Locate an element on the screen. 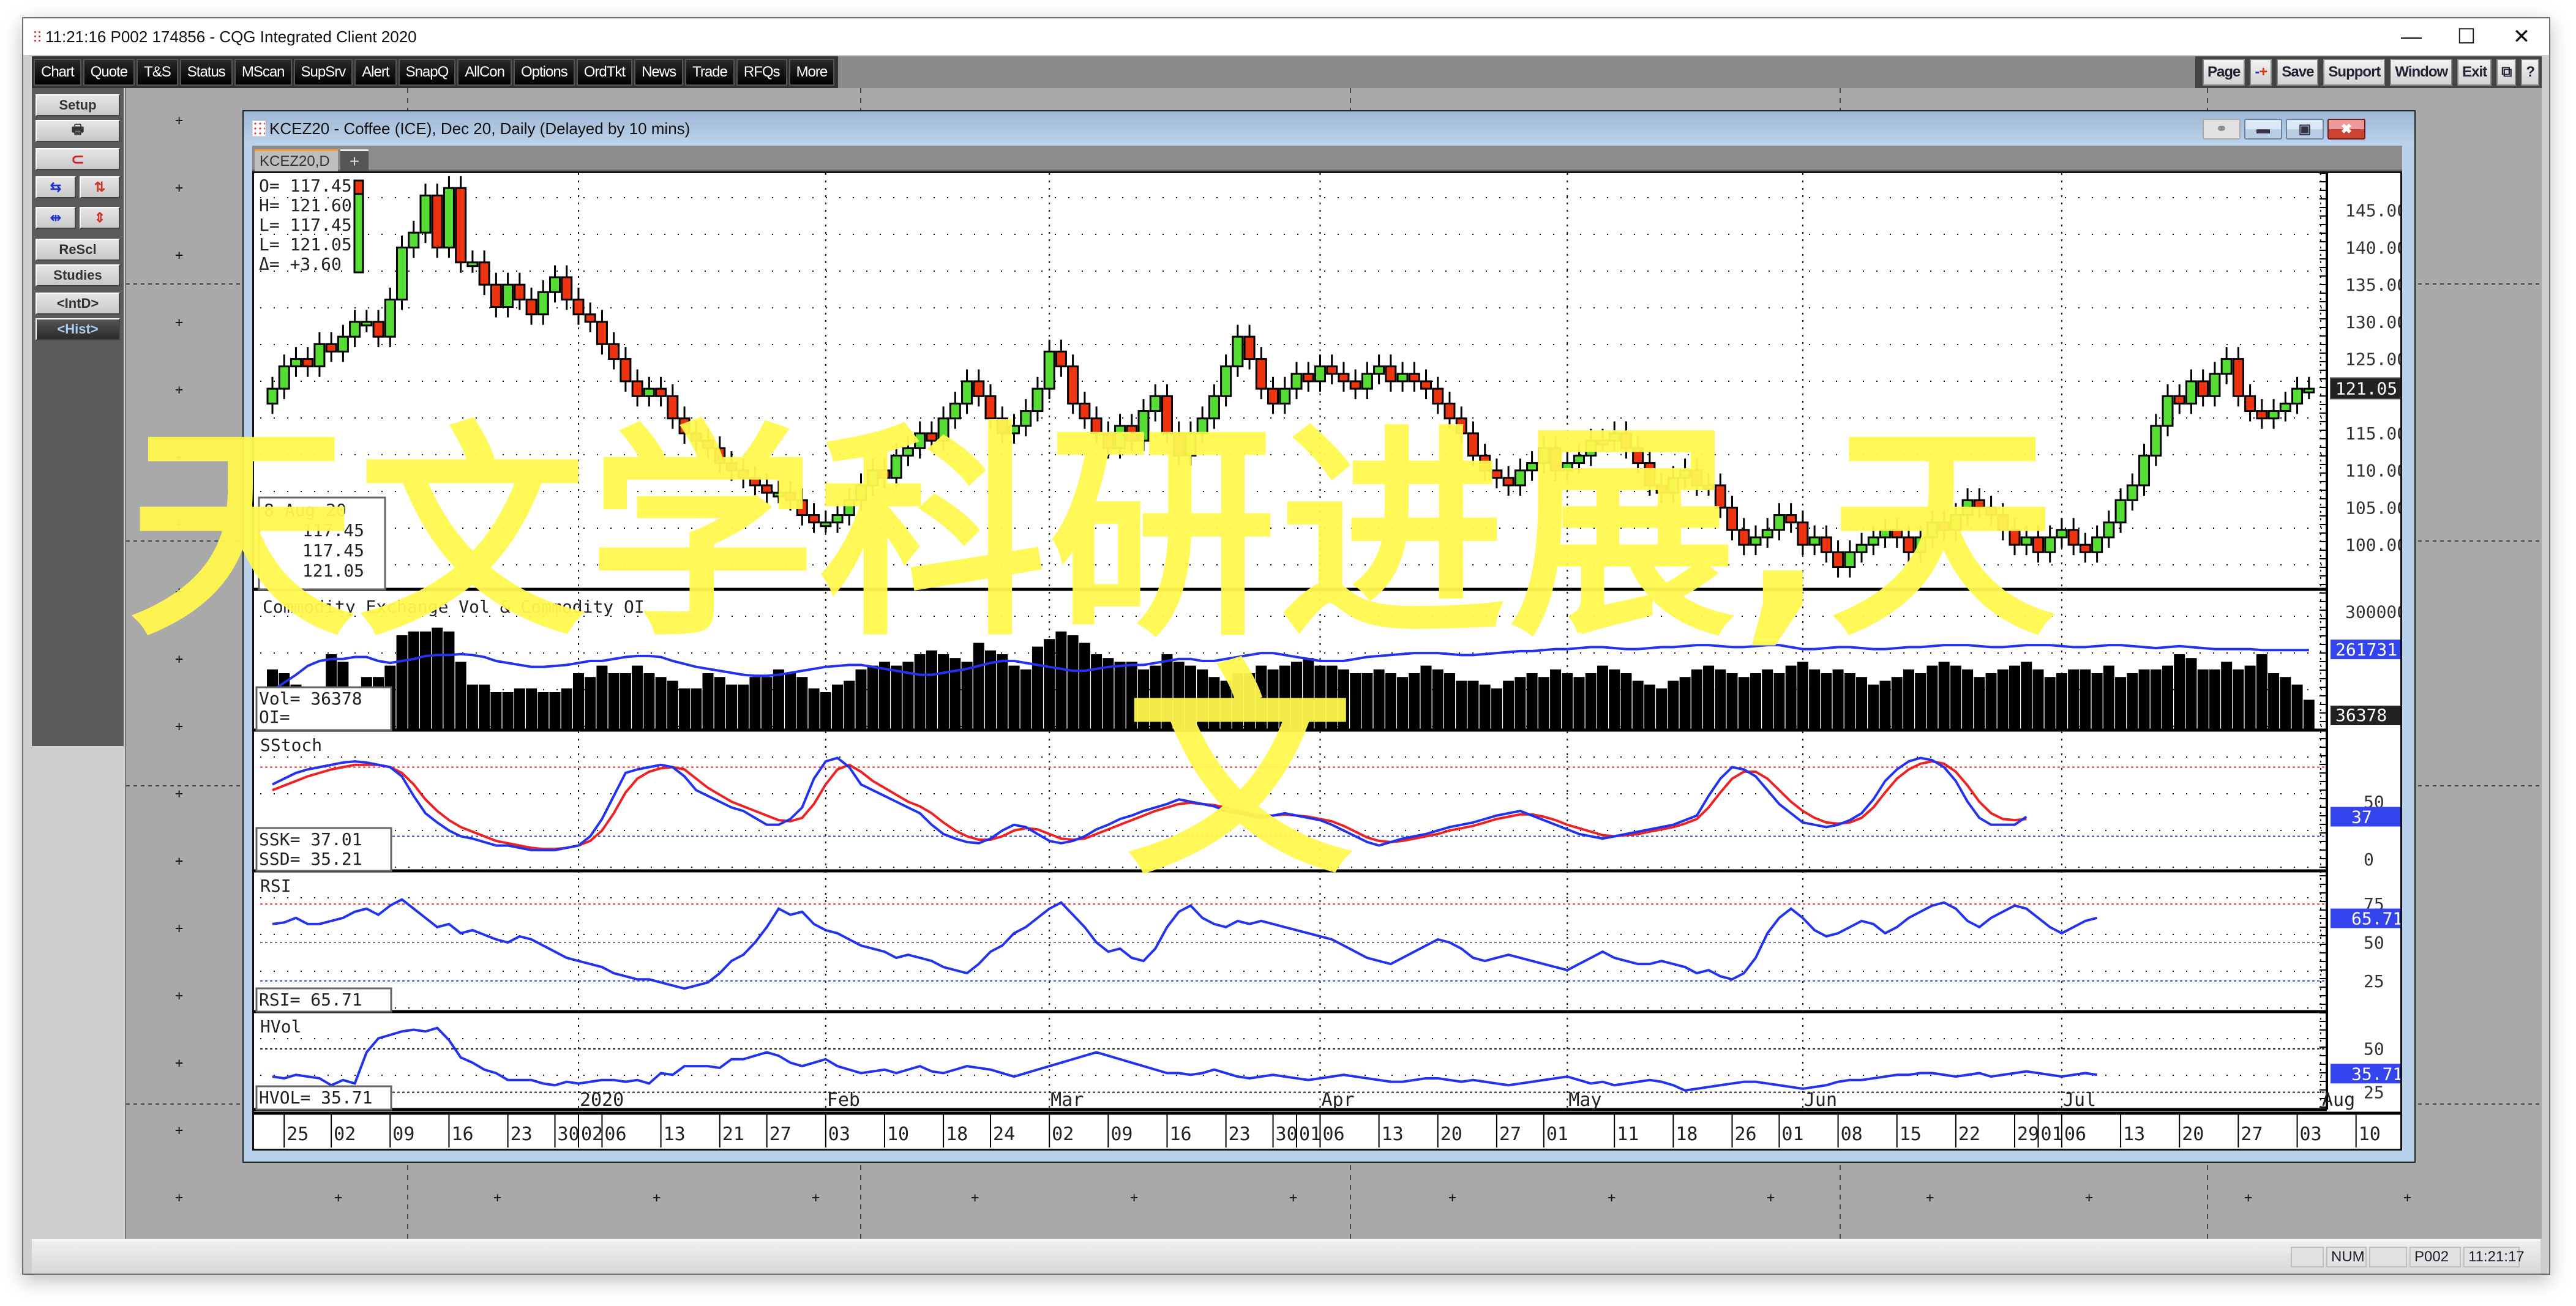 This screenshot has height=1306, width=2576. sstoch-legend: SSK= 37.01SSD= 35.21 is located at coordinates (323, 850).